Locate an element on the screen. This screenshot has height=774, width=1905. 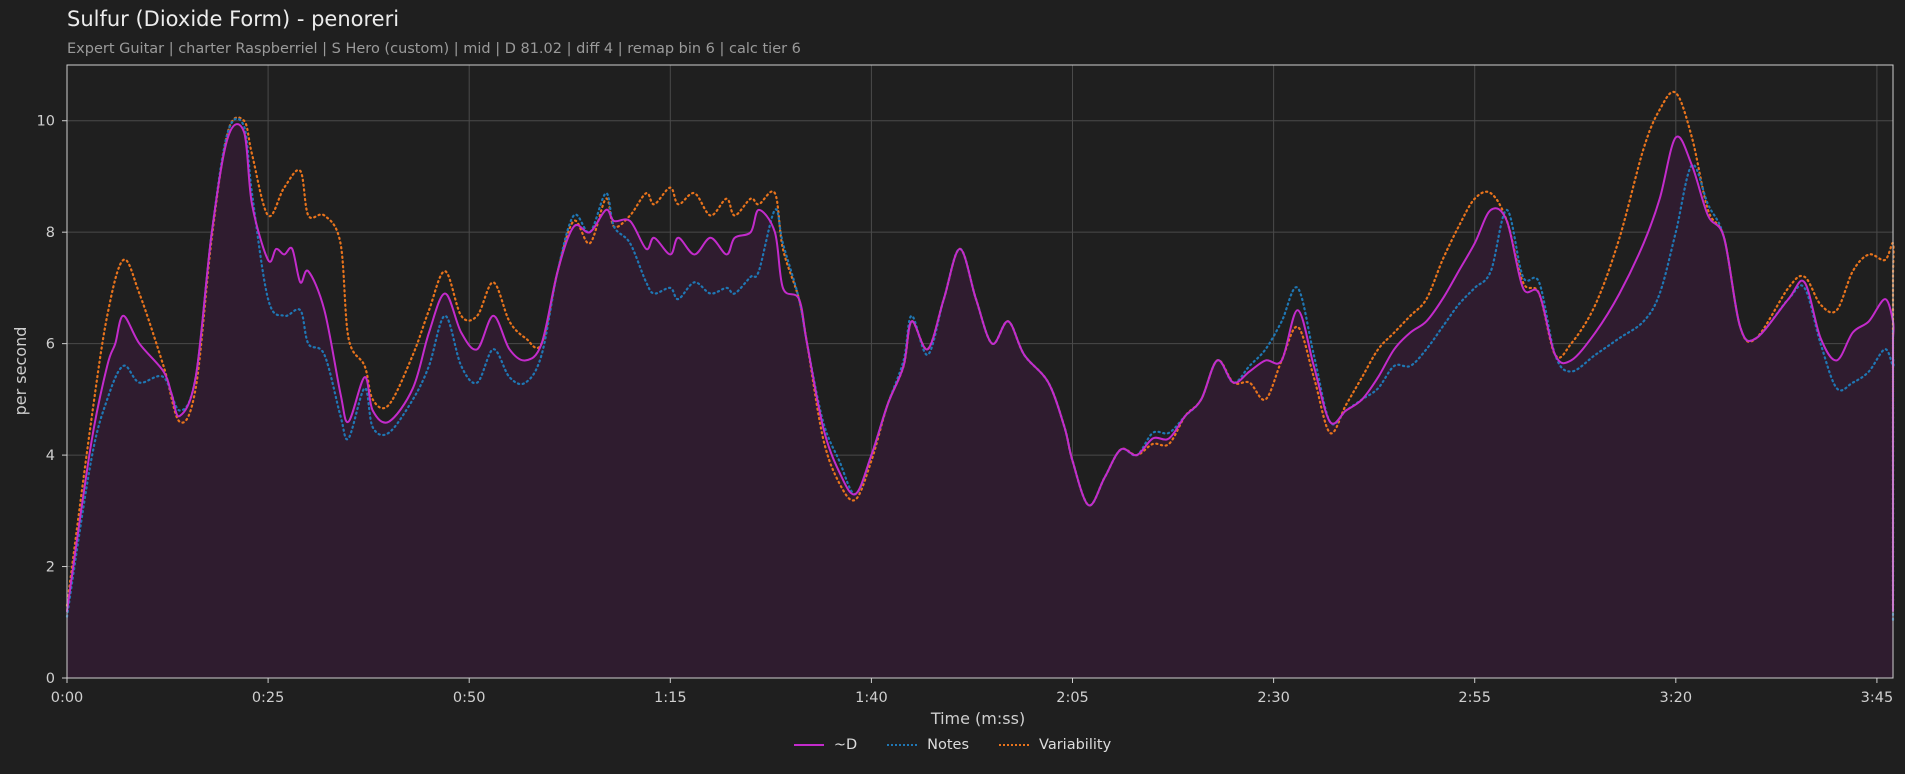
x-tick-label: 0:50 is located at coordinates (469, 698).